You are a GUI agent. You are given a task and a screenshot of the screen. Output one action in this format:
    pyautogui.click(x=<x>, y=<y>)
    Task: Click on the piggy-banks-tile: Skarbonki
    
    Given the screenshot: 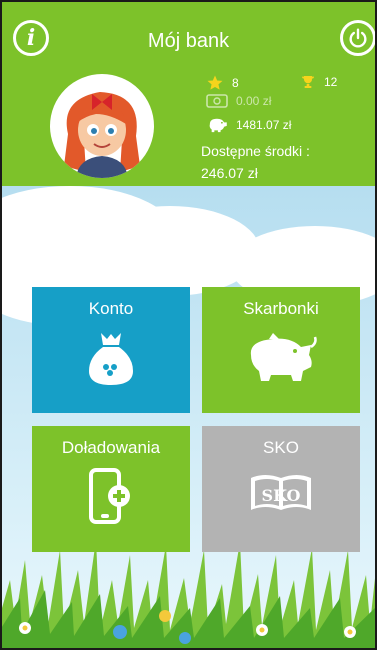 What is the action you would take?
    pyautogui.click(x=281, y=350)
    